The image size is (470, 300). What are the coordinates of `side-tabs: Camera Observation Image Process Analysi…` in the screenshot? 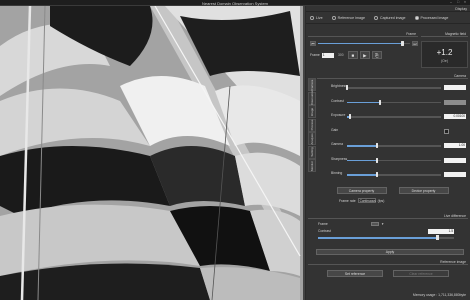 It's located at (312, 143).